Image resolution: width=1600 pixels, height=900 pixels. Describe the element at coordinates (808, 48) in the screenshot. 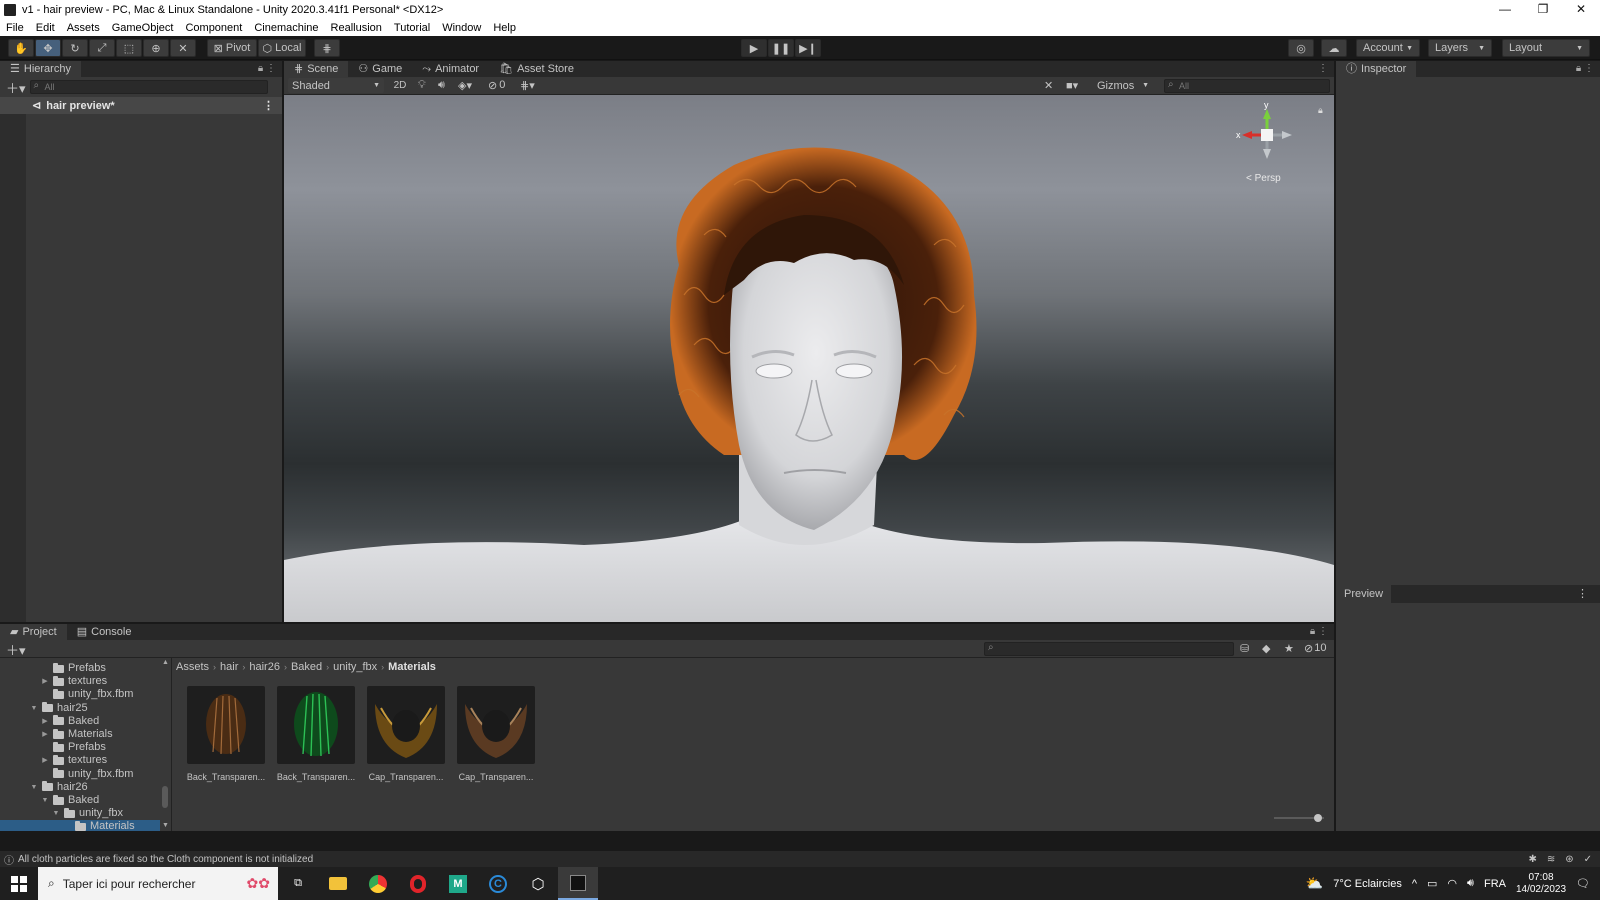

I see `step-button: ▶❙` at that location.